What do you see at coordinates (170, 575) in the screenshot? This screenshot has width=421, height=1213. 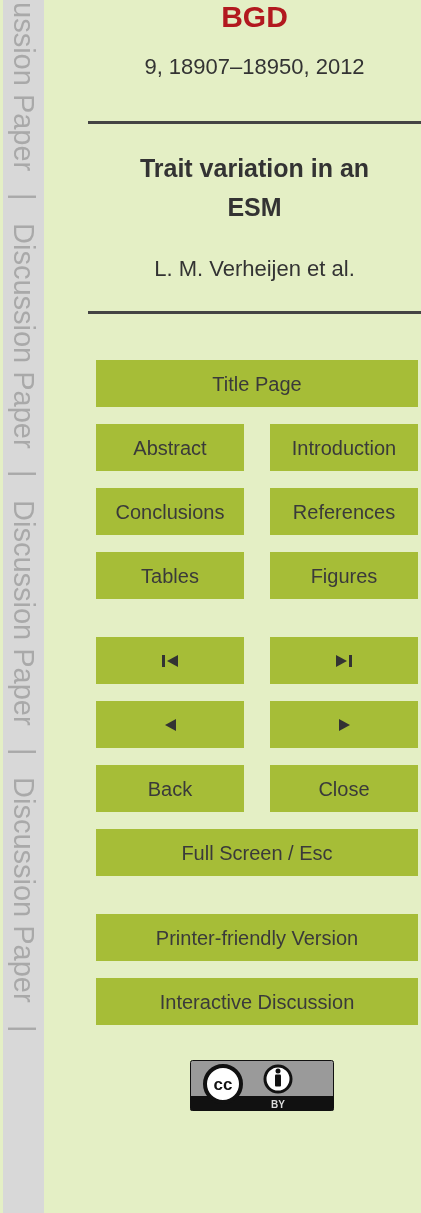 I see `nav-button: Tables` at bounding box center [170, 575].